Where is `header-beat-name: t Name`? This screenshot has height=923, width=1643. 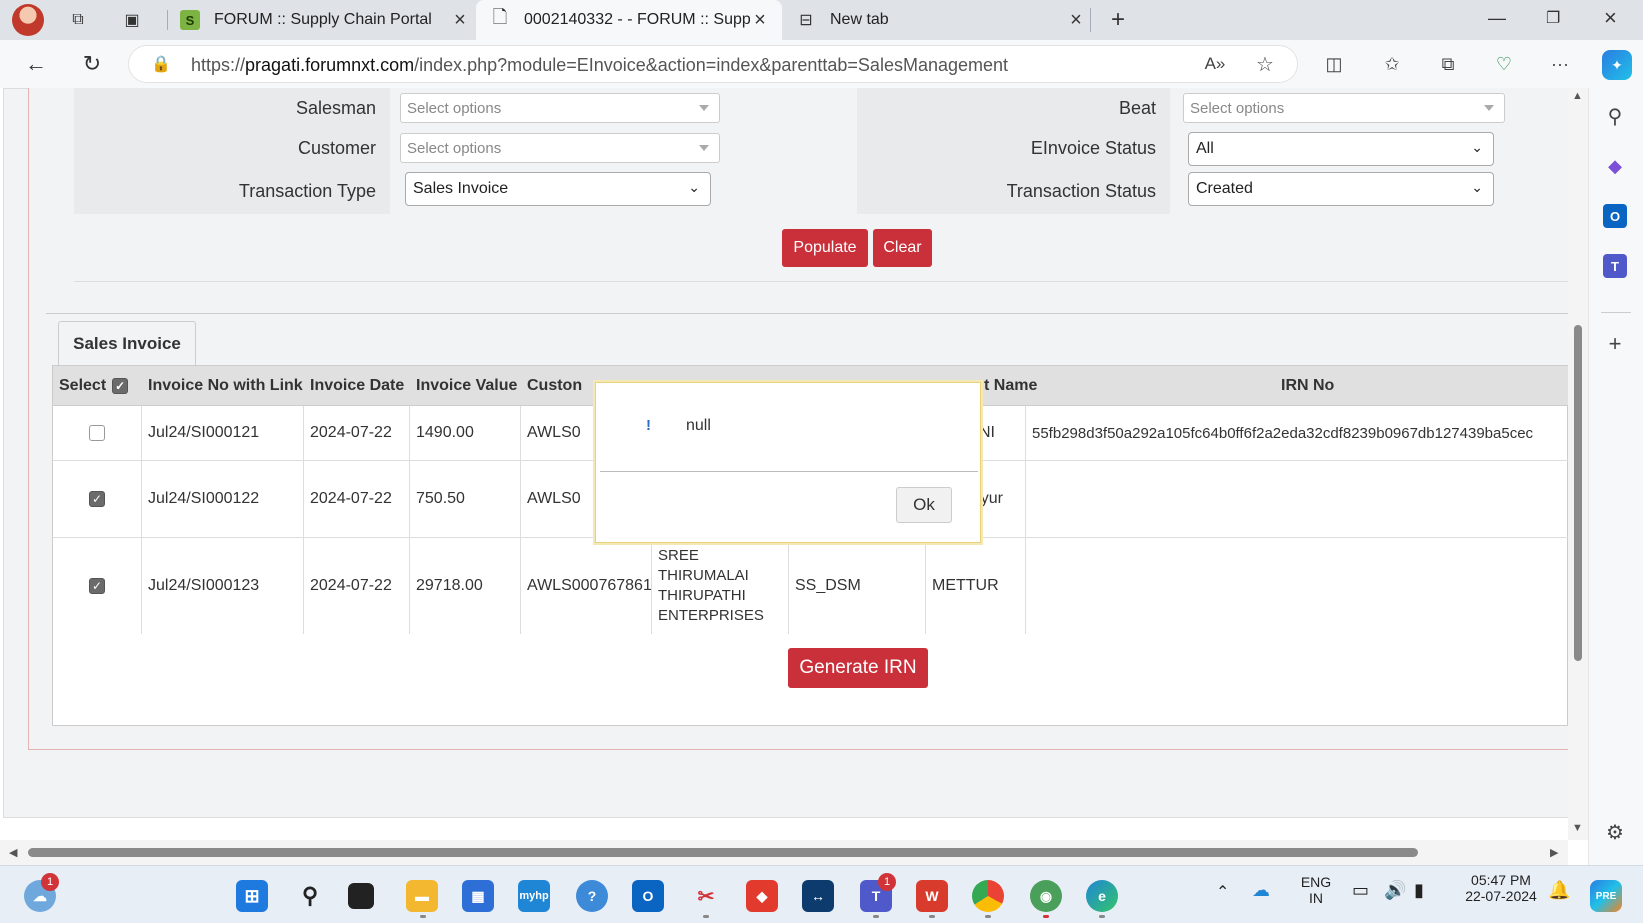
header-beat-name: t Name is located at coordinates (1011, 385).